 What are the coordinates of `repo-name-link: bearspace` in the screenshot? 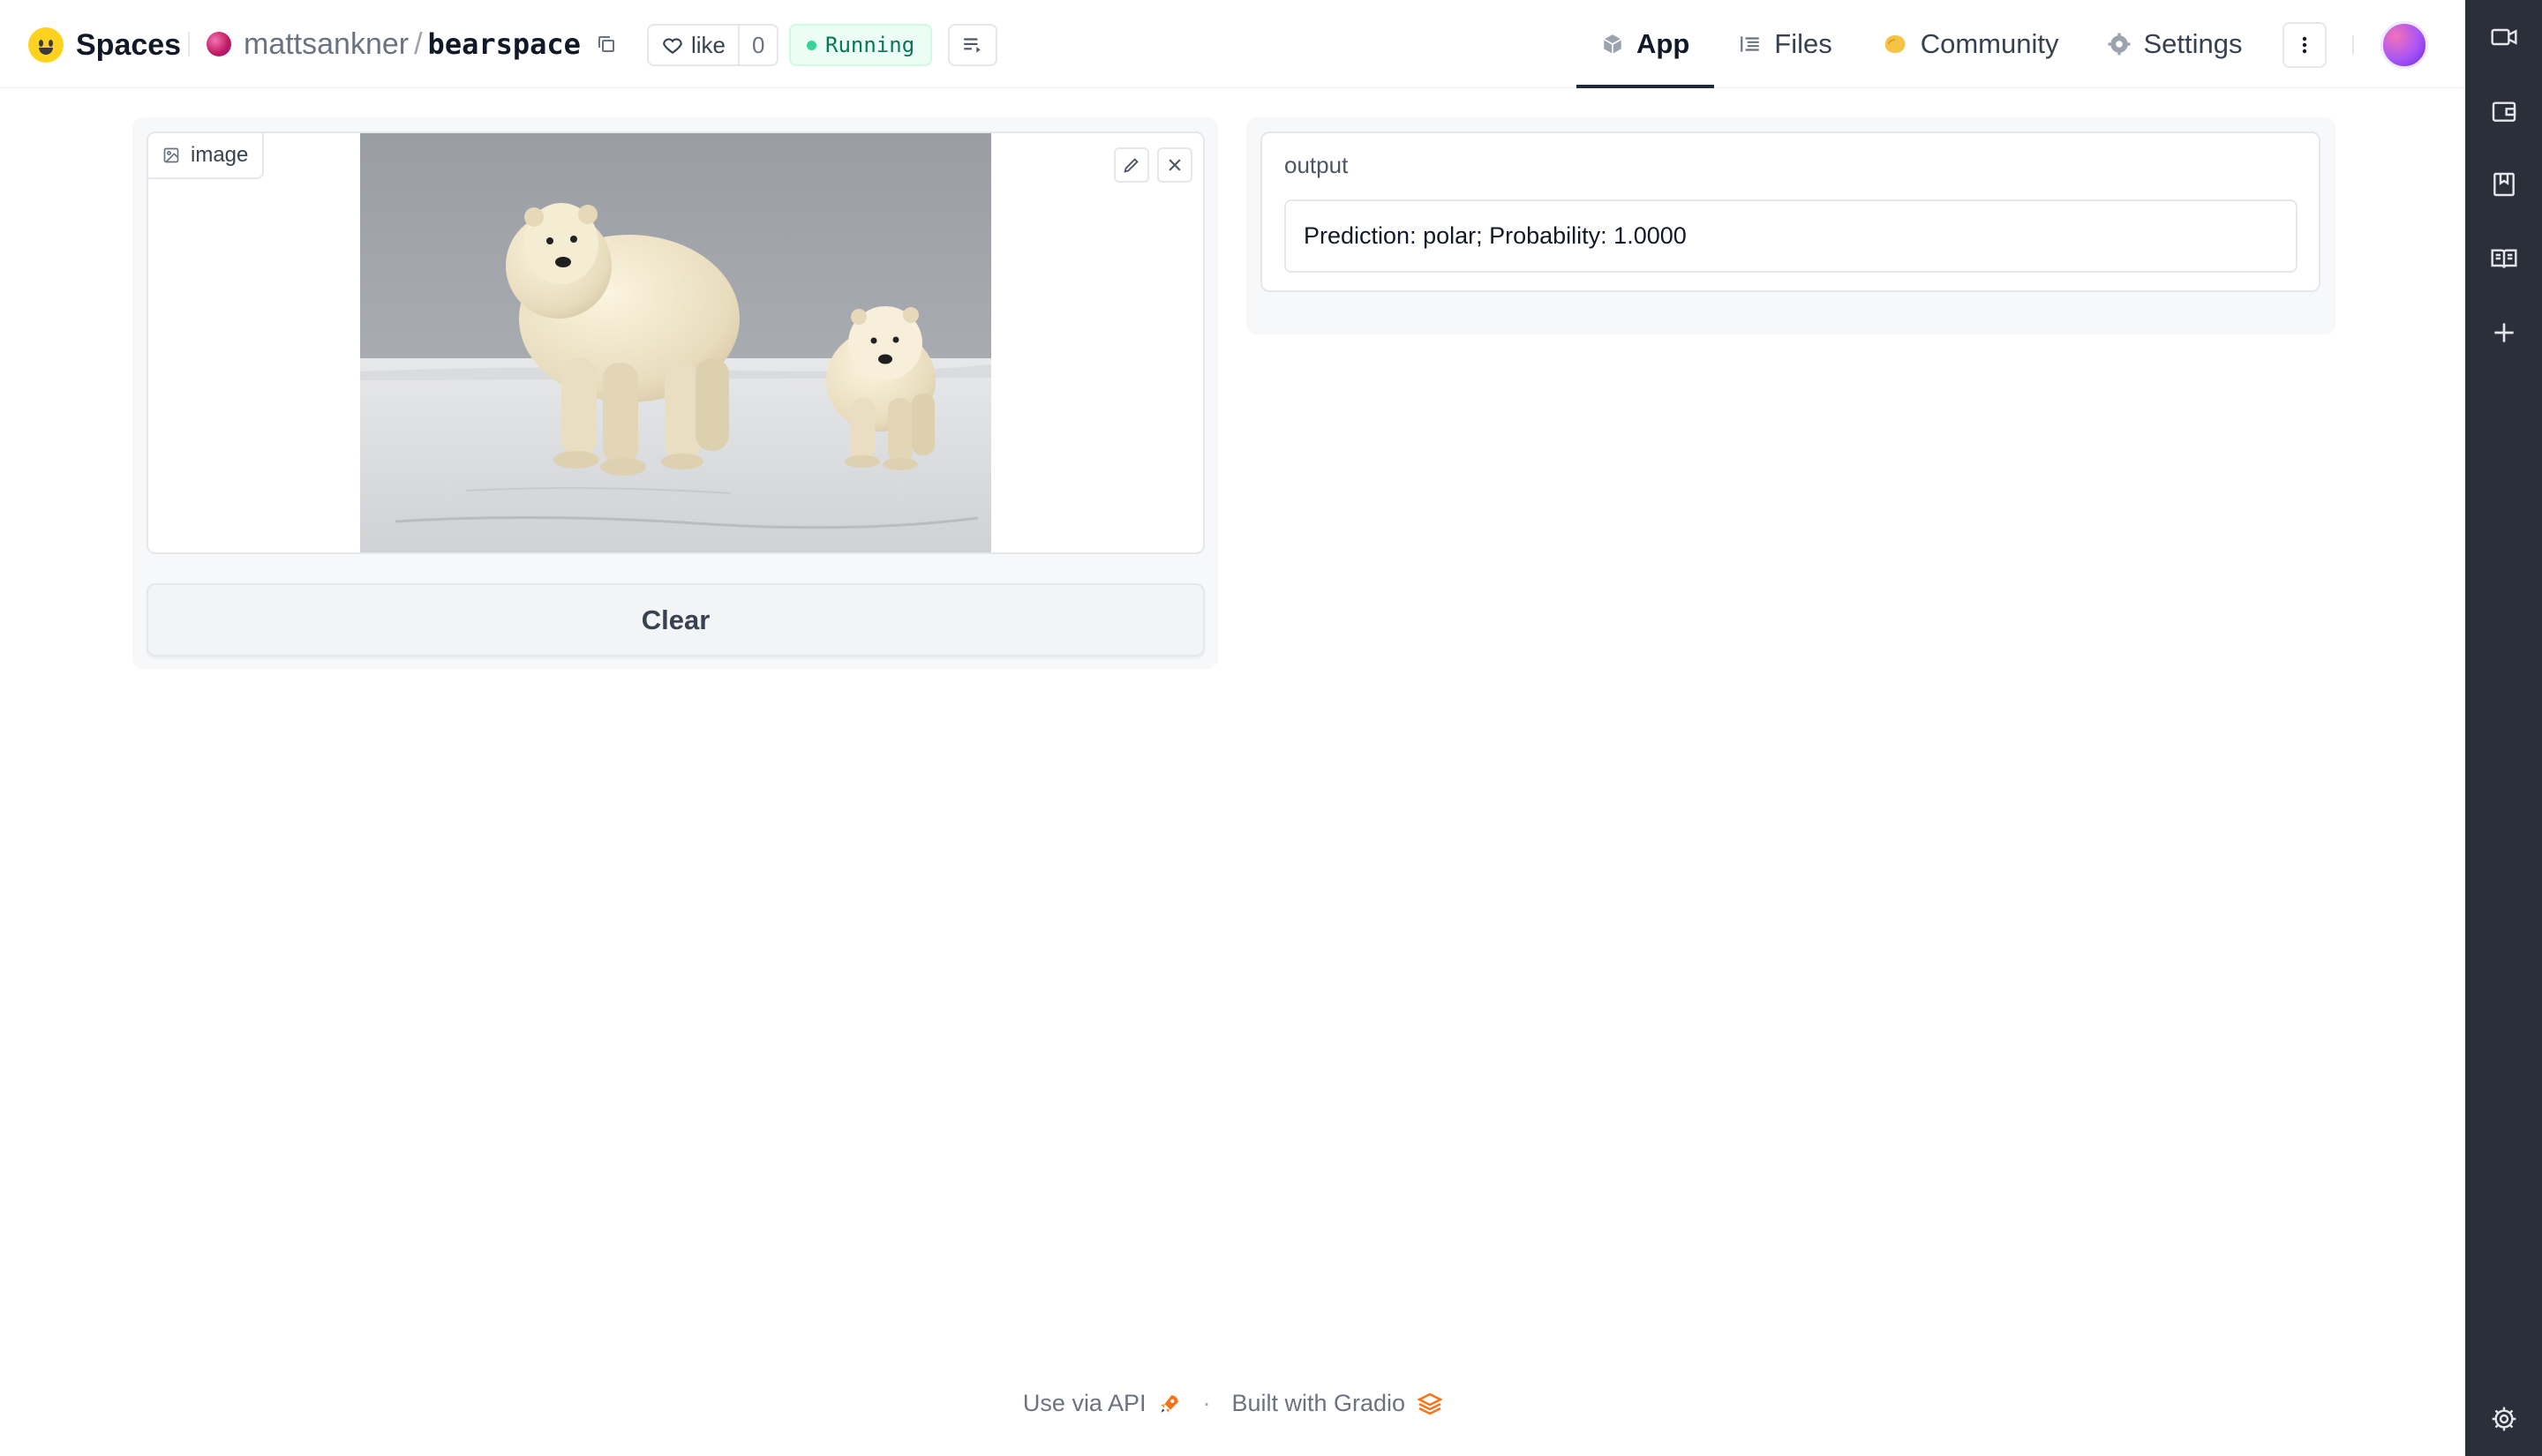 It's located at (504, 44).